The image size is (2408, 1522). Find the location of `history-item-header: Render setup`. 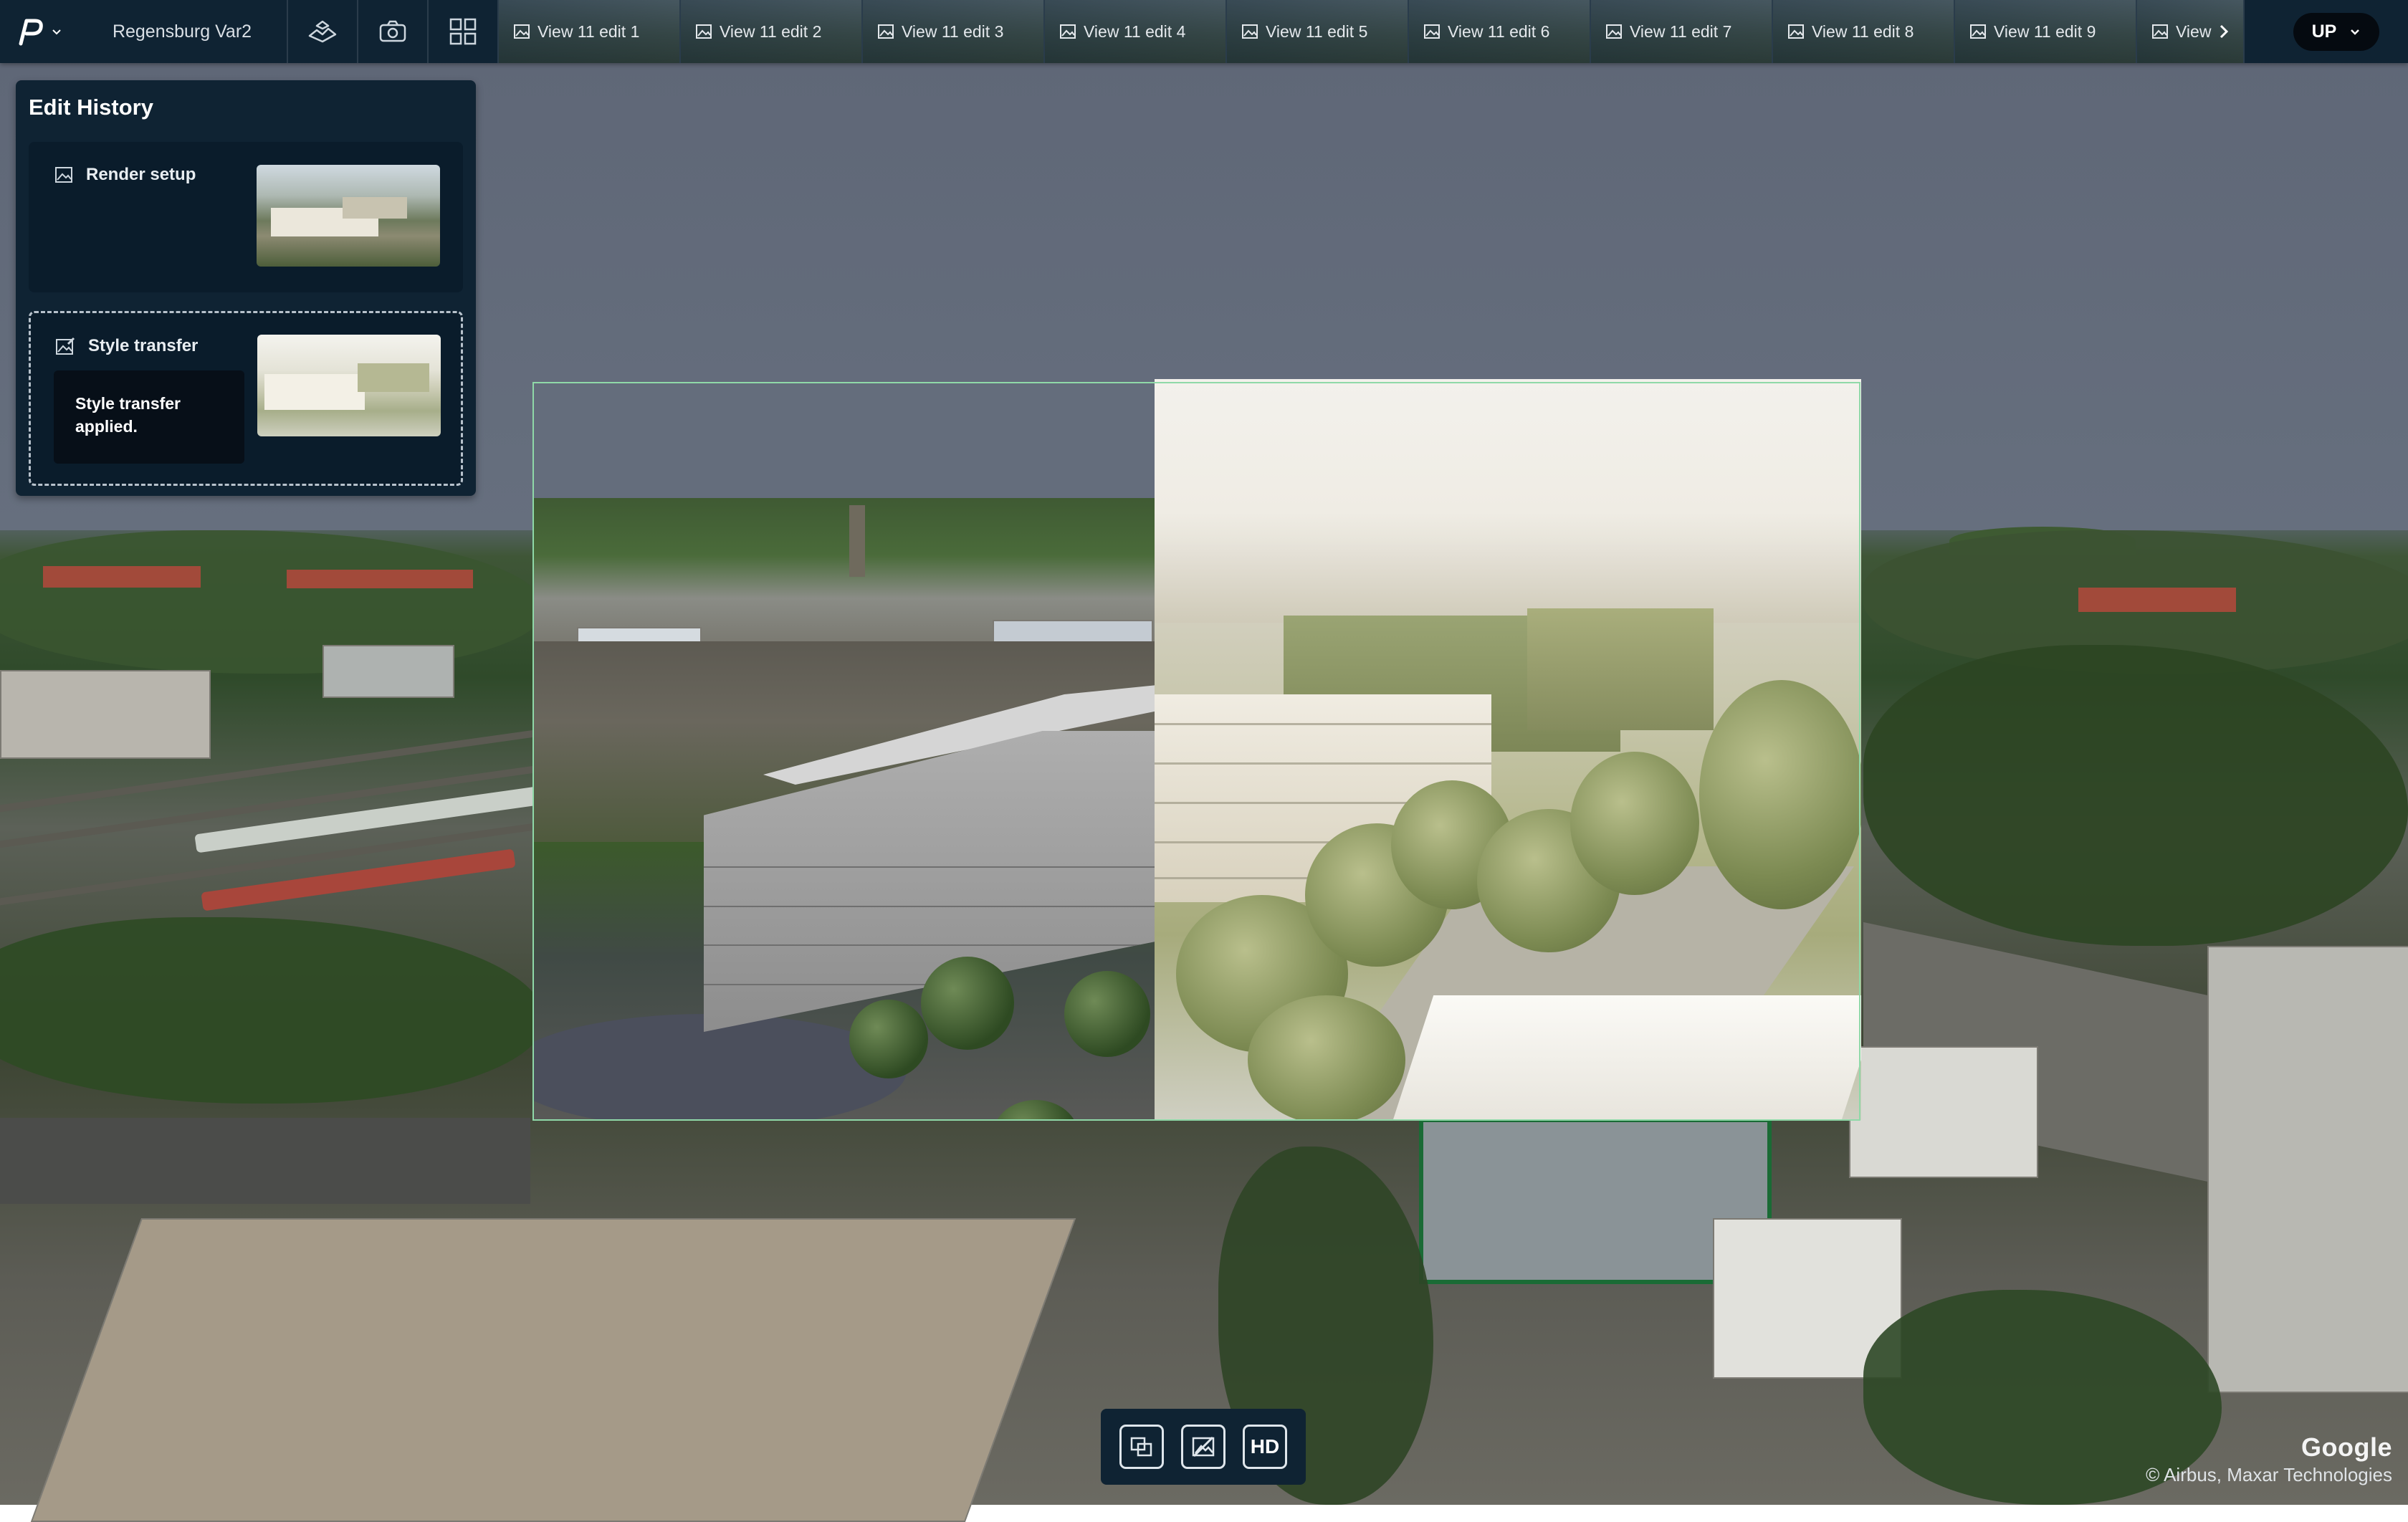

history-item-header: Render setup is located at coordinates (125, 175).